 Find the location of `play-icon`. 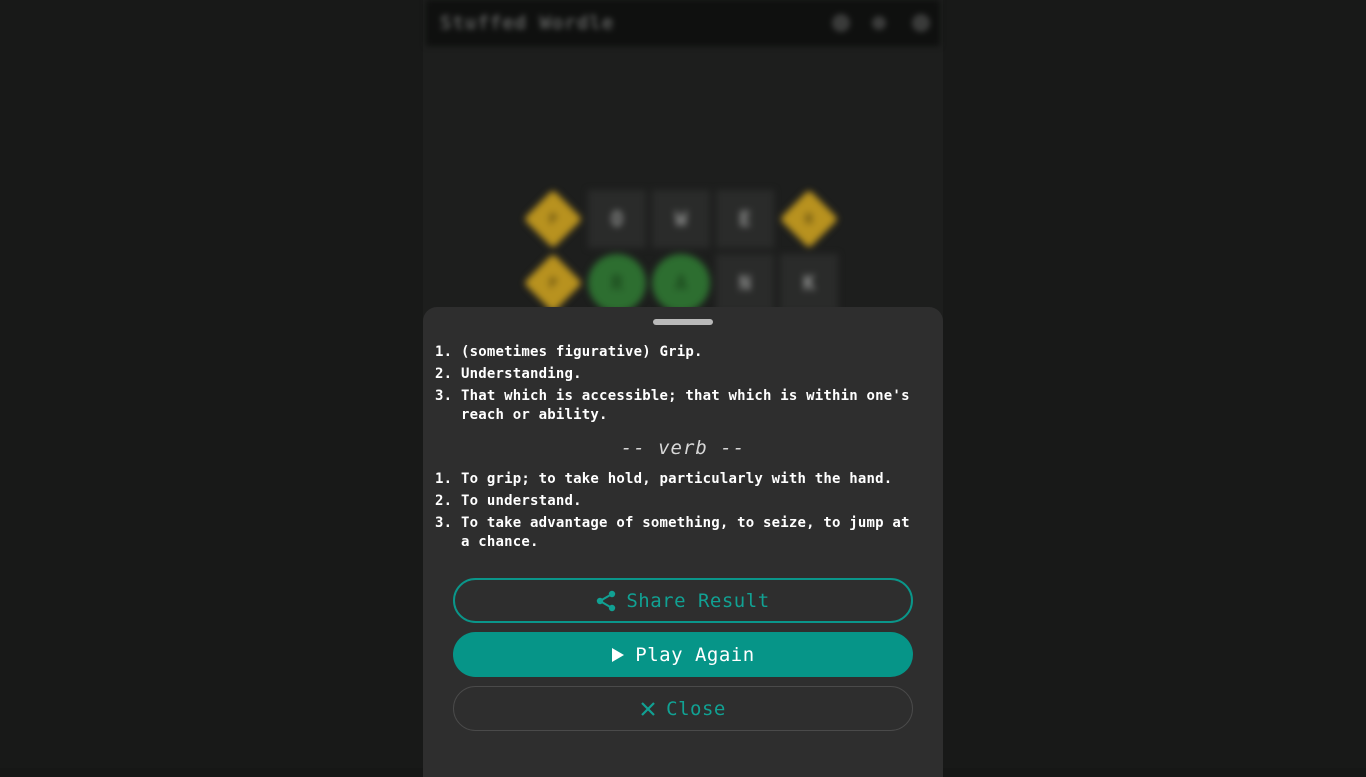

play-icon is located at coordinates (618, 655).